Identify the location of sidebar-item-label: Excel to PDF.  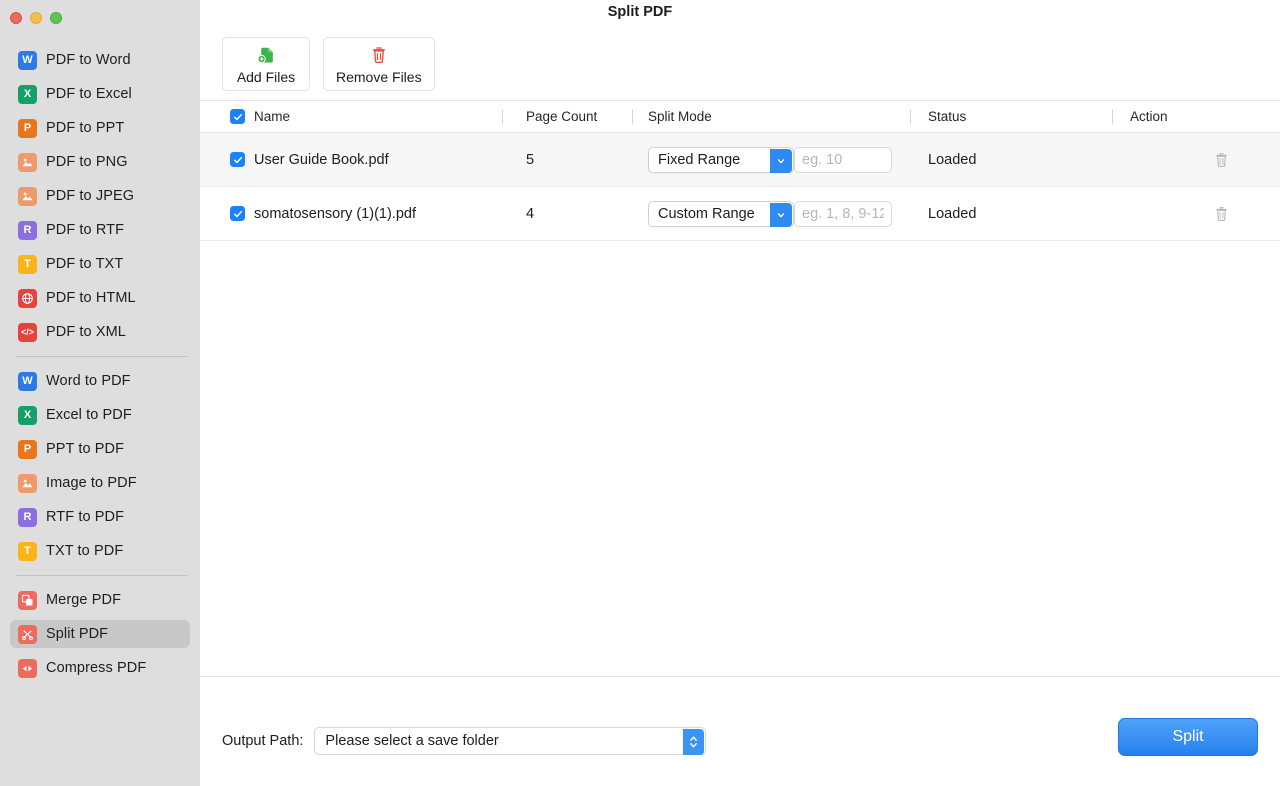
(89, 415).